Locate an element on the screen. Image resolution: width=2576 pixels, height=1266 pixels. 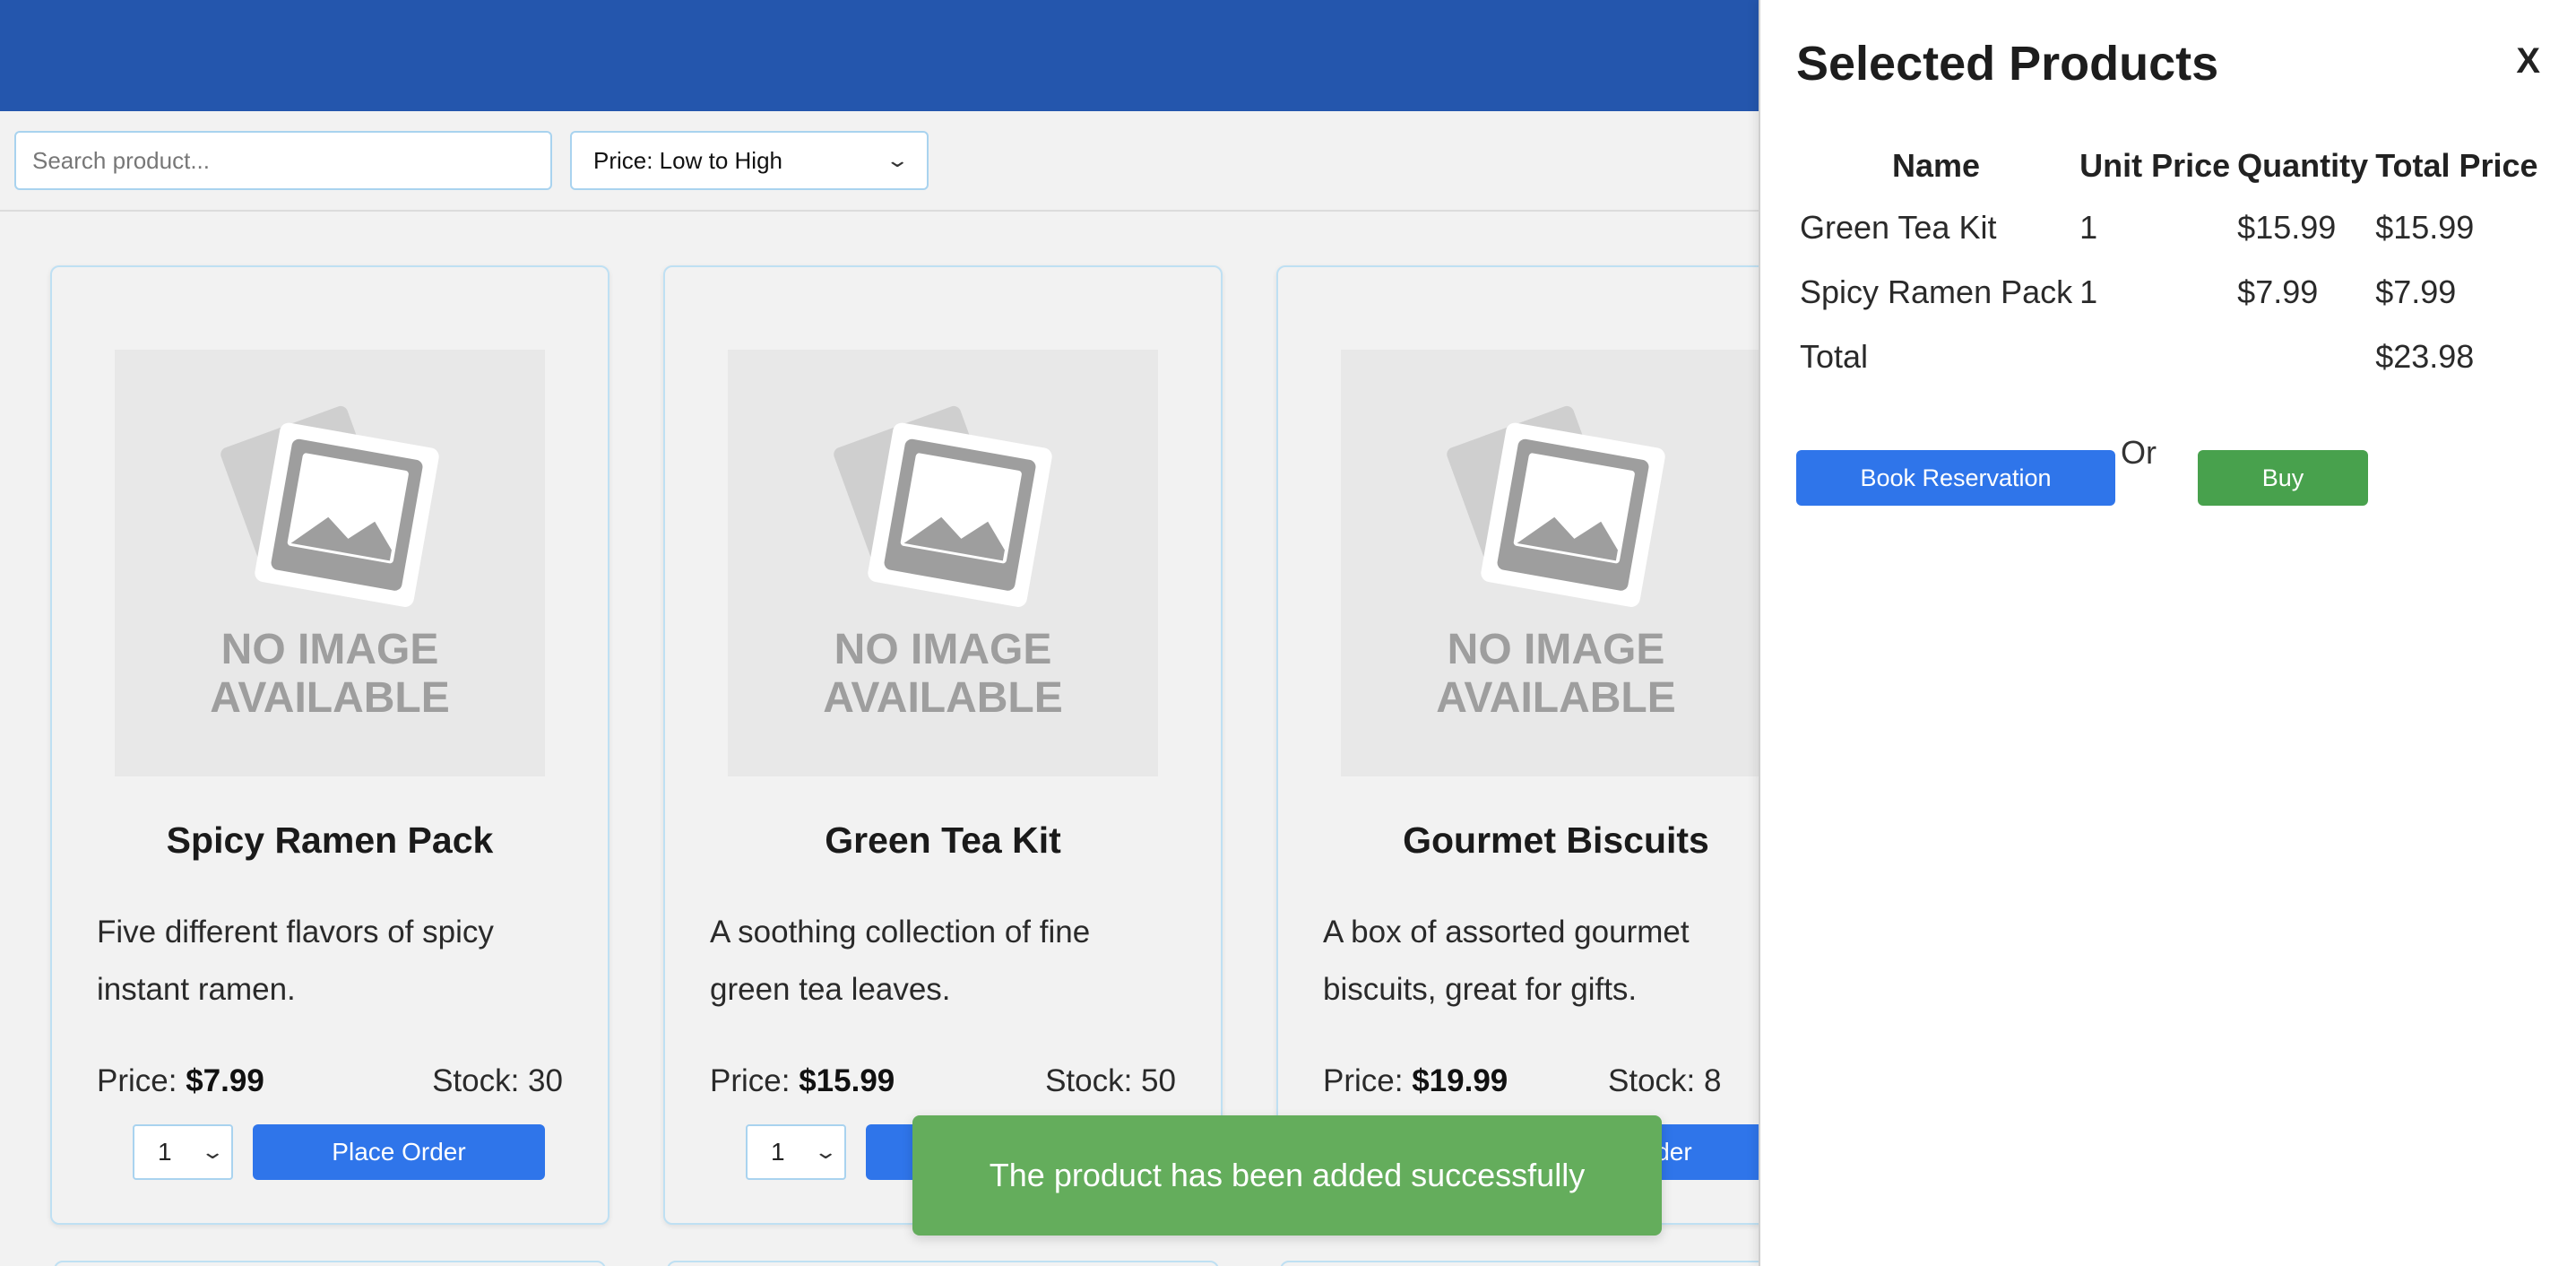
total-label: Total is located at coordinates (1834, 356).